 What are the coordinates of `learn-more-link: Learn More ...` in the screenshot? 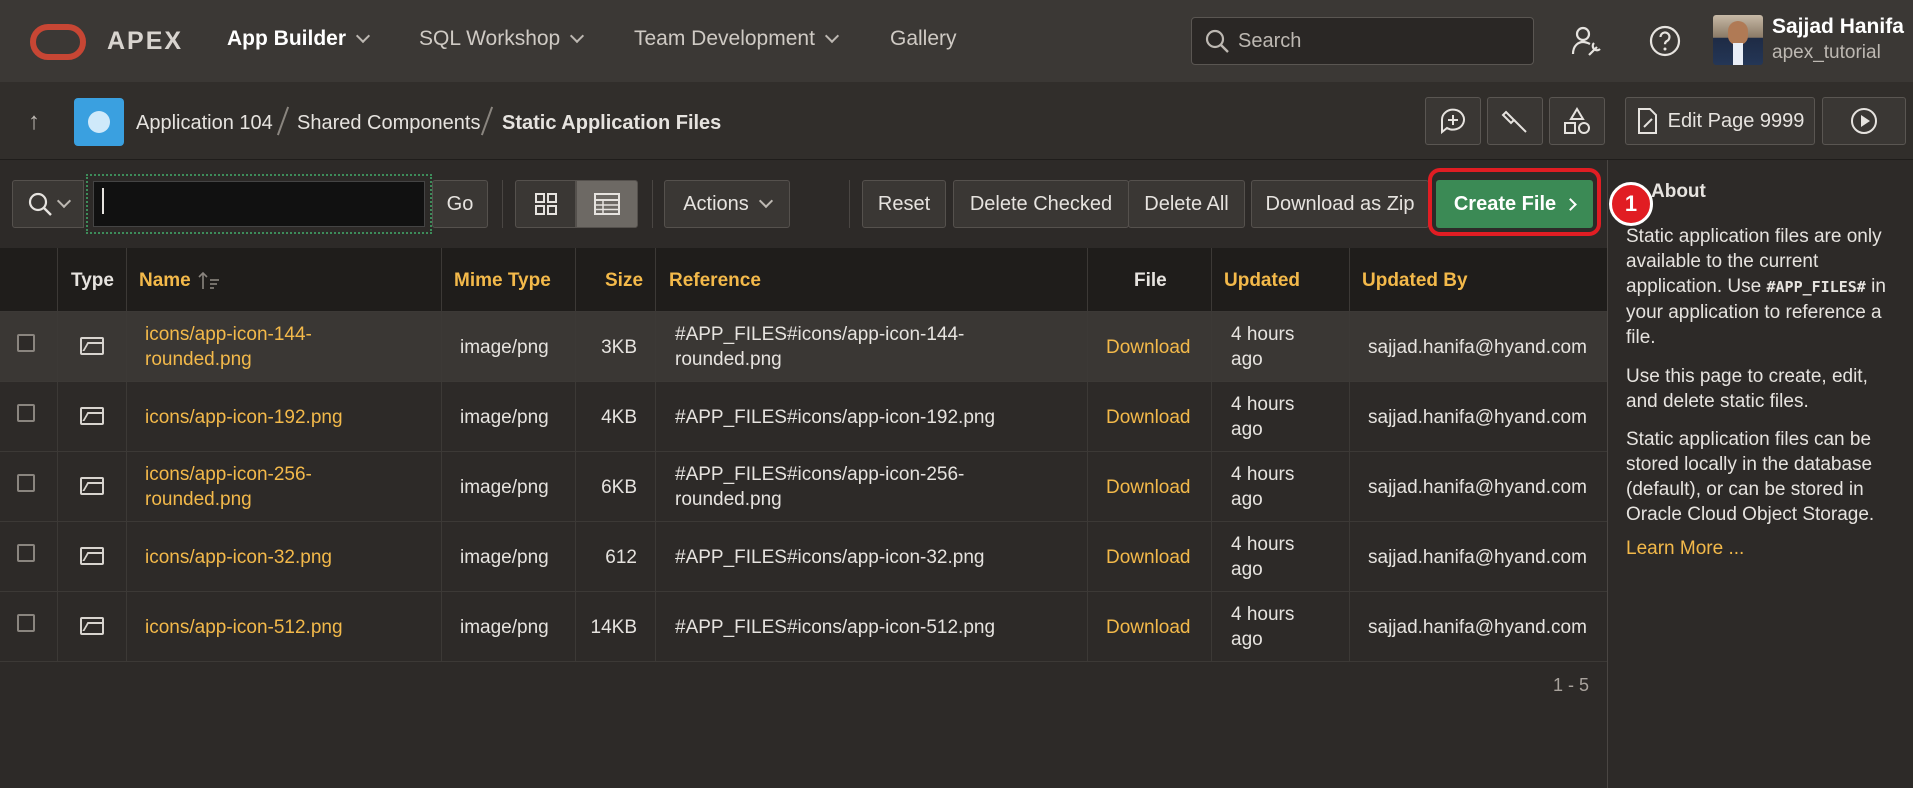 It's located at (1685, 549).